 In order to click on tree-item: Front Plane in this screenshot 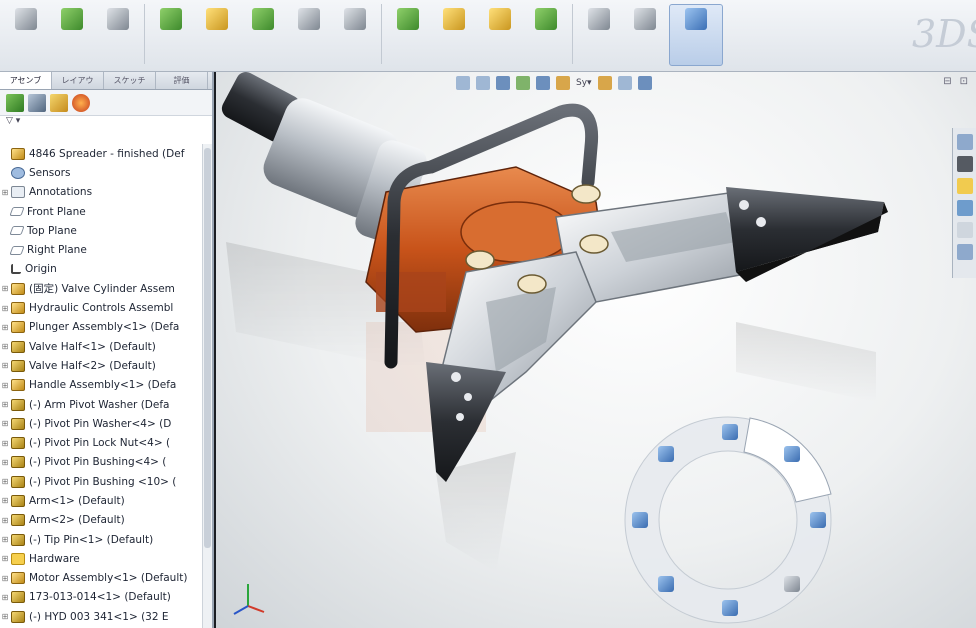, I will do `click(101, 211)`.